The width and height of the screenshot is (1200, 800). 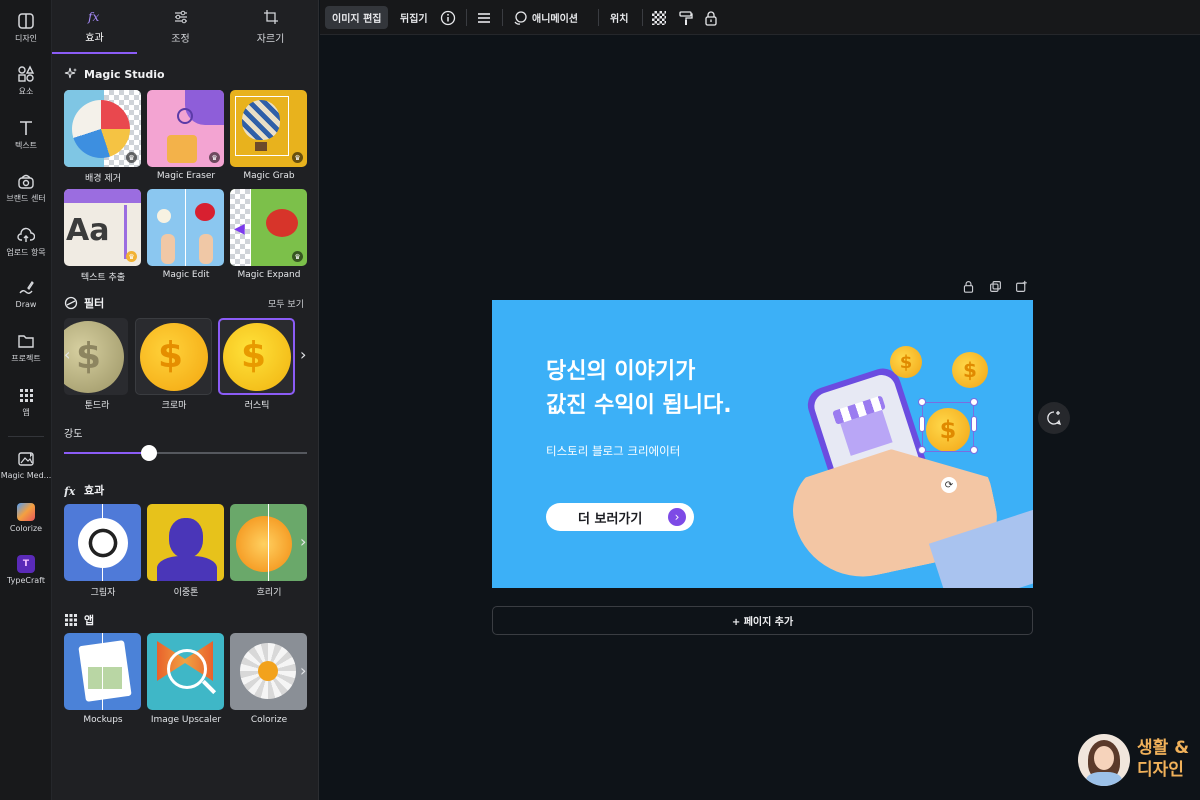 What do you see at coordinates (26, 91) in the screenshot?
I see `rail-label: 요소` at bounding box center [26, 91].